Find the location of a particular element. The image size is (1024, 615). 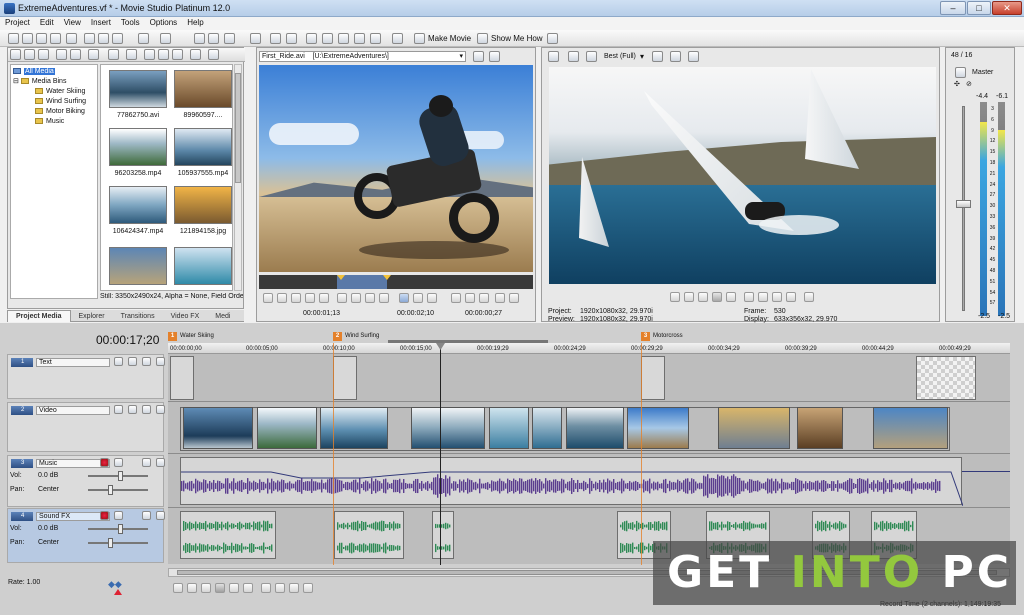

undo-icon is located at coordinates (143, 38).